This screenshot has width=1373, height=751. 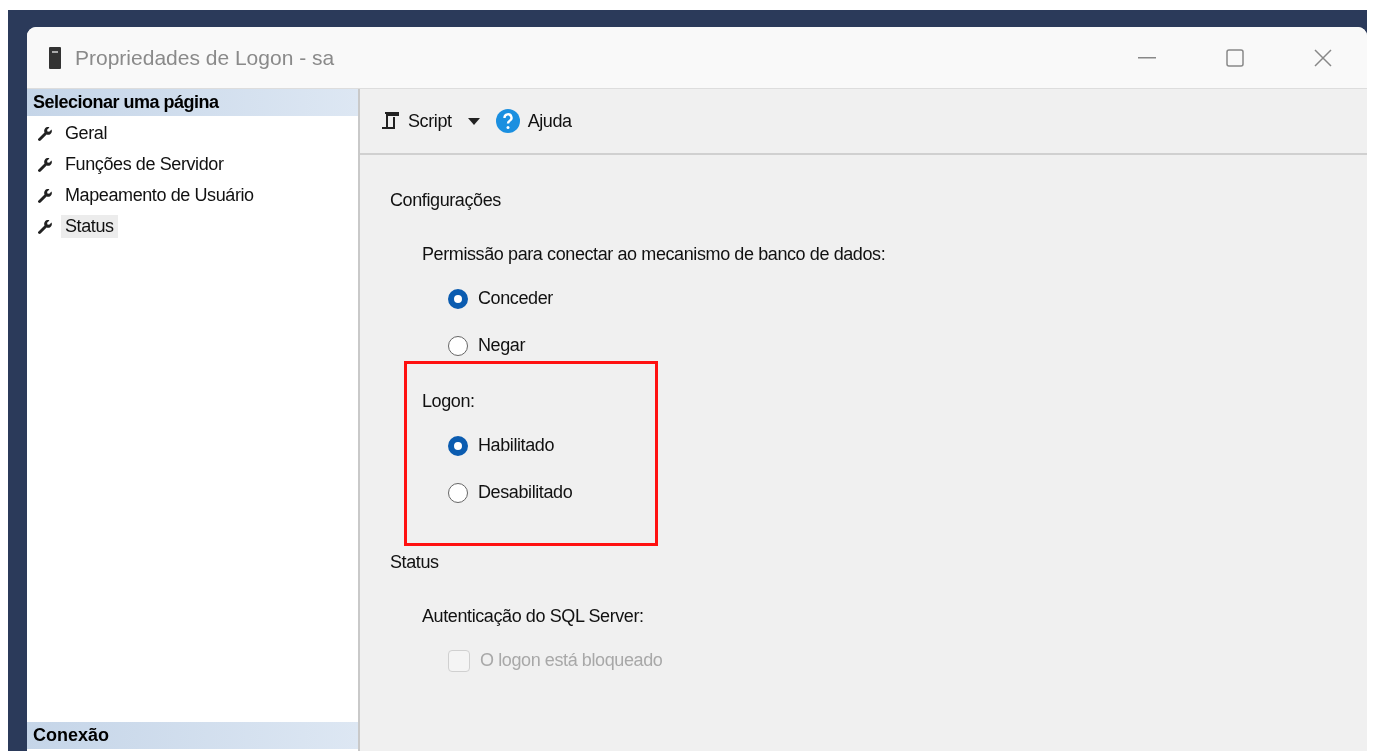 I want to click on group-label: Autenticação do SQL Server:, so click(x=533, y=616).